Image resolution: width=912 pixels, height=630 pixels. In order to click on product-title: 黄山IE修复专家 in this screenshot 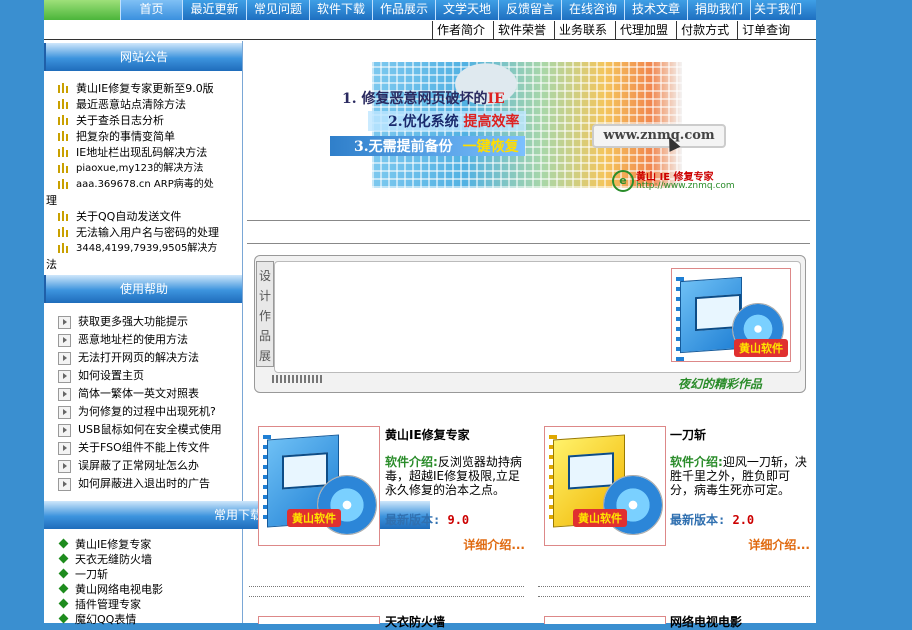, I will do `click(427, 434)`.